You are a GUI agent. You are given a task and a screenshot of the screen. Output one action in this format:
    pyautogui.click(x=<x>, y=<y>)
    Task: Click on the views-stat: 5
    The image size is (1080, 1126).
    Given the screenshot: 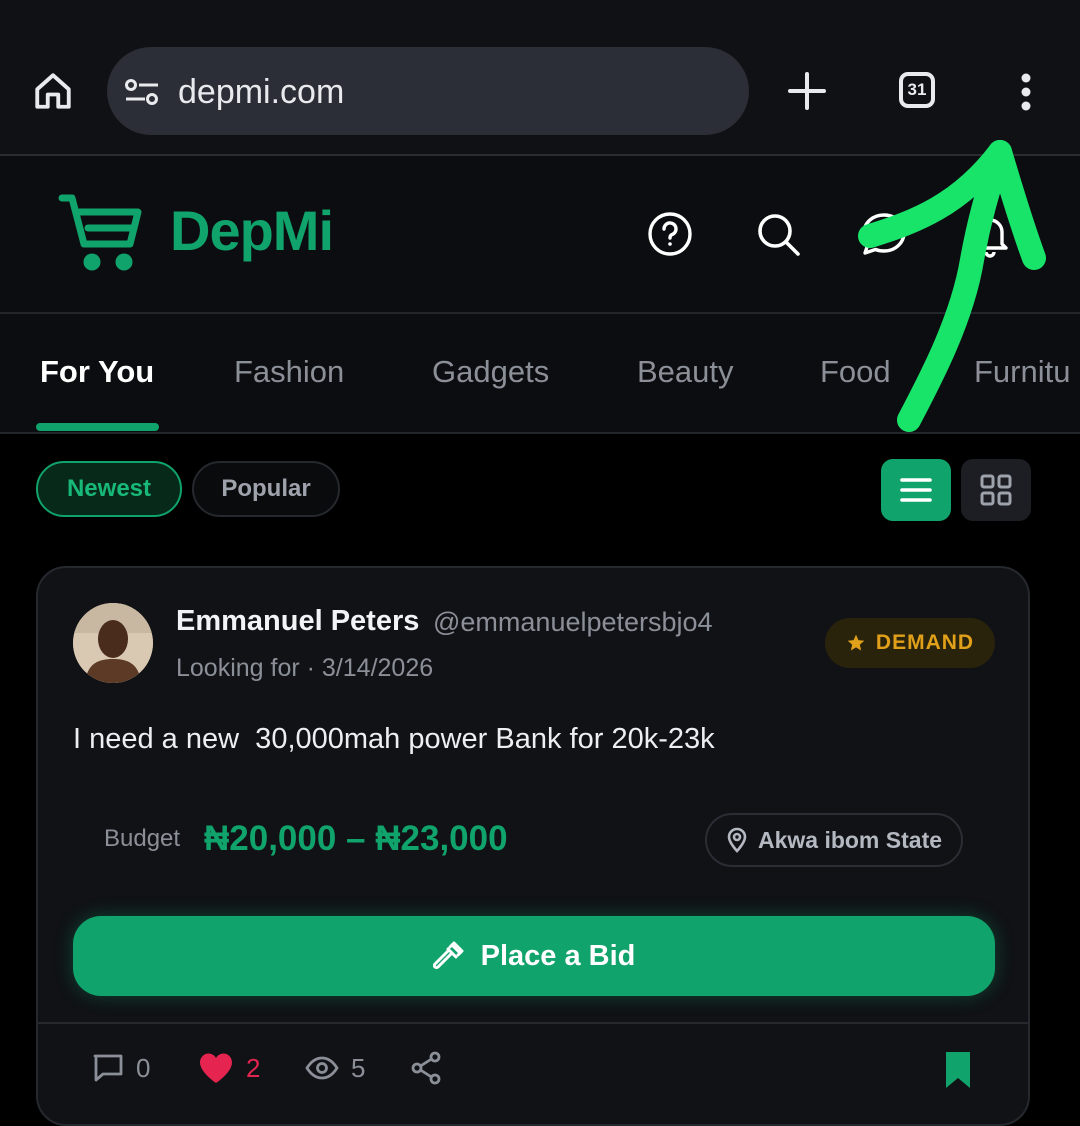 What is the action you would take?
    pyautogui.click(x=335, y=1068)
    